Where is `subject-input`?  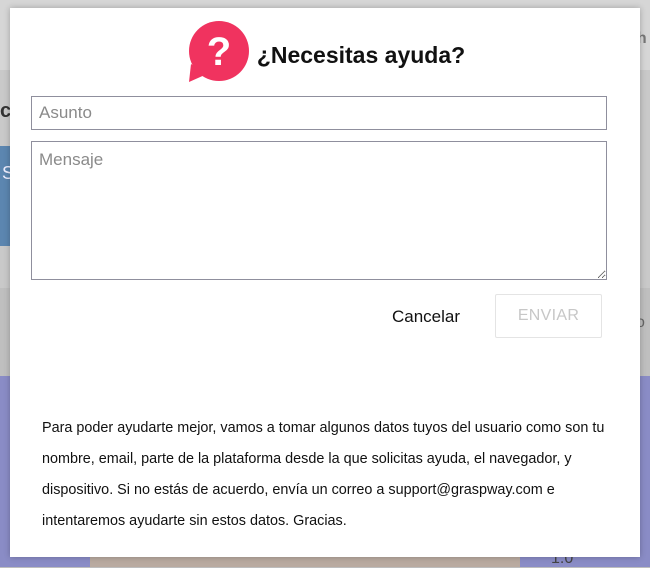
subject-input is located at coordinates (319, 113).